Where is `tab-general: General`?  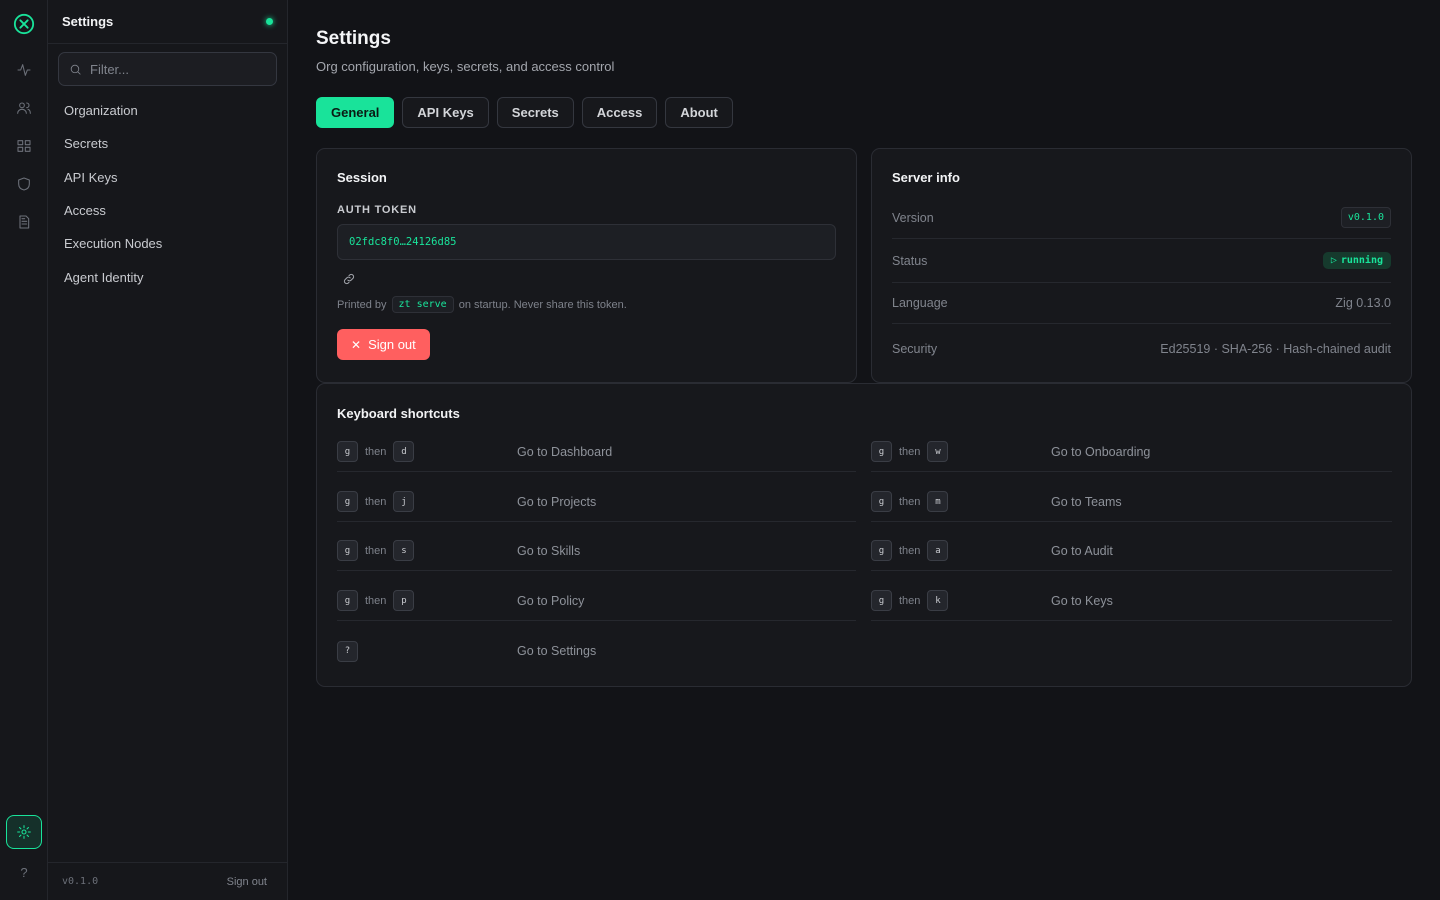
tab-general: General is located at coordinates (355, 112).